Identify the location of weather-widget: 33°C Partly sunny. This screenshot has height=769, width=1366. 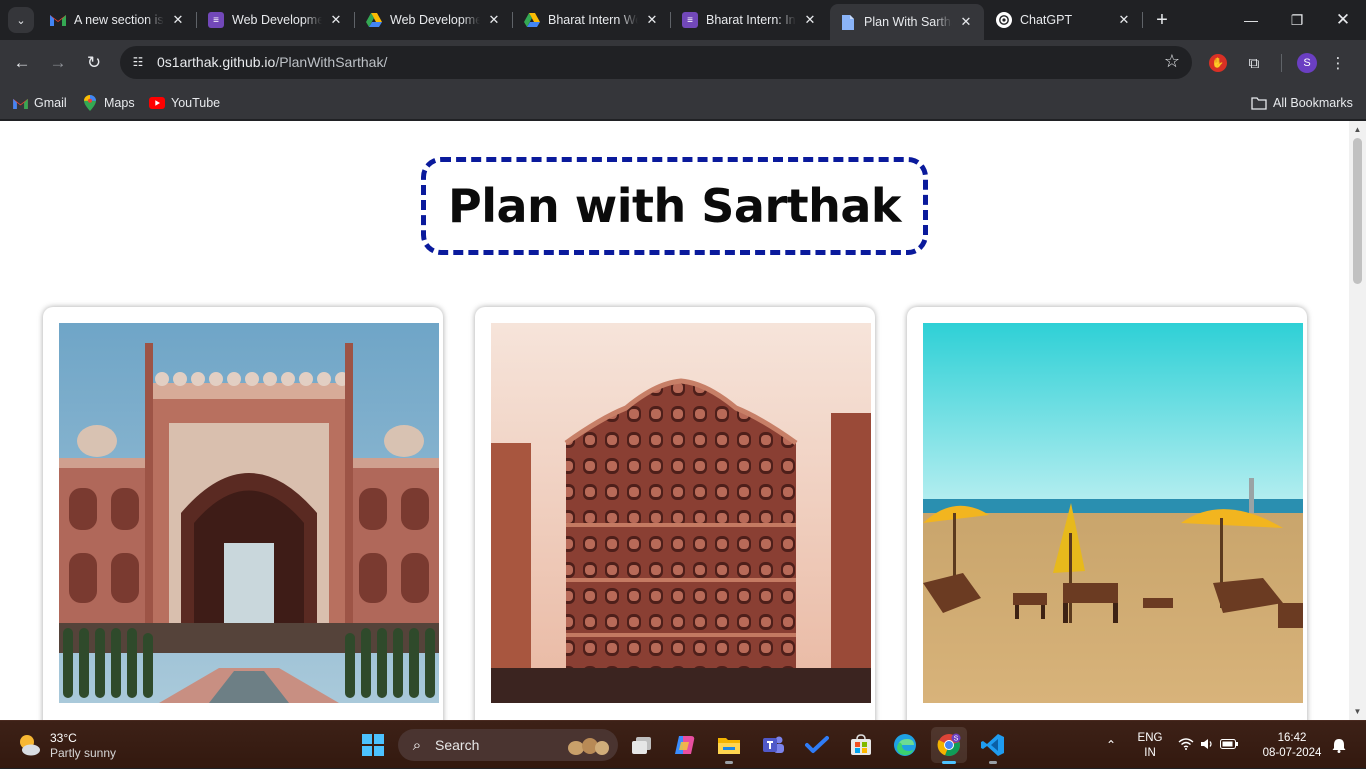
(91, 746).